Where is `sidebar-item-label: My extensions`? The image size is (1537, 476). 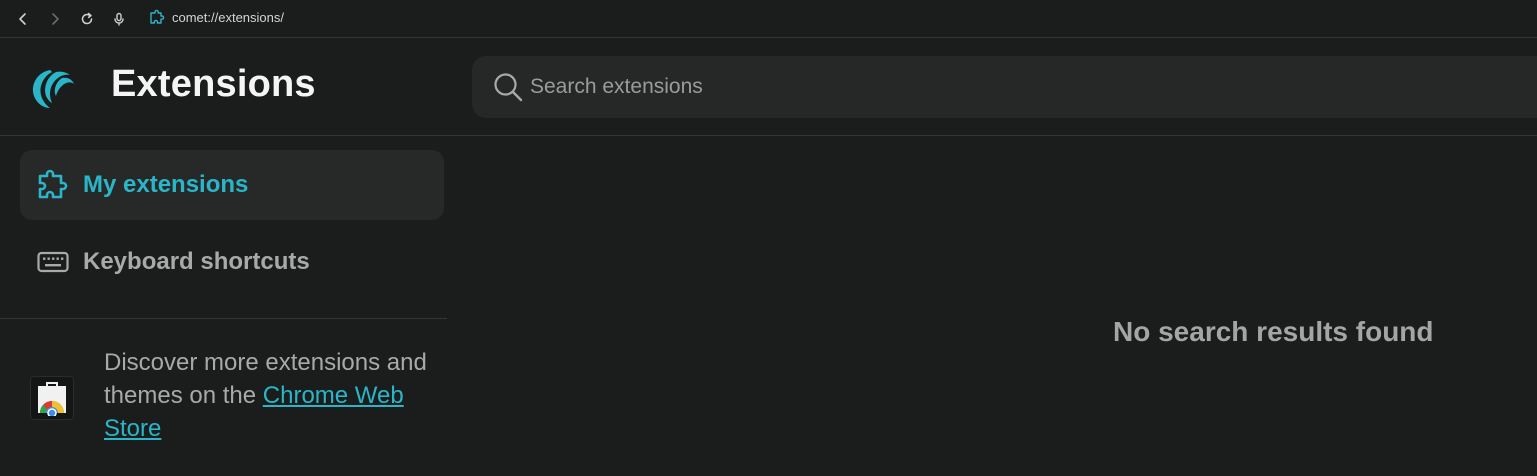
sidebar-item-label: My extensions is located at coordinates (166, 184).